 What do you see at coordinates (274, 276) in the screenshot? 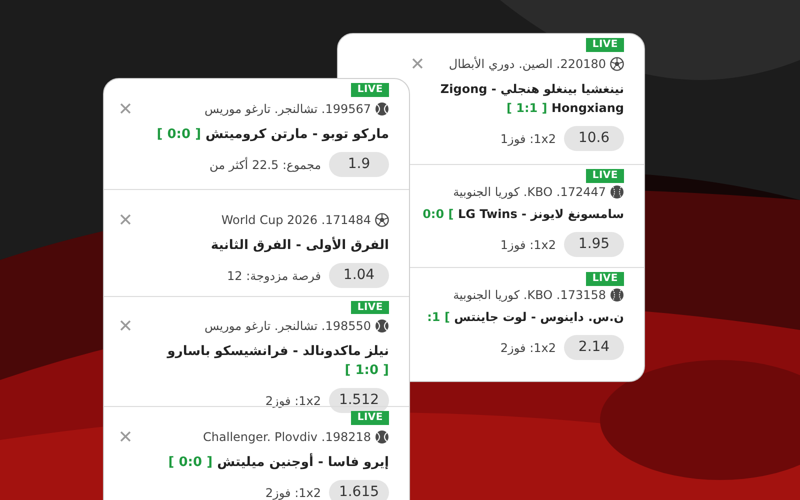
I see `market-label: فرصة مزدوجة: 12` at bounding box center [274, 276].